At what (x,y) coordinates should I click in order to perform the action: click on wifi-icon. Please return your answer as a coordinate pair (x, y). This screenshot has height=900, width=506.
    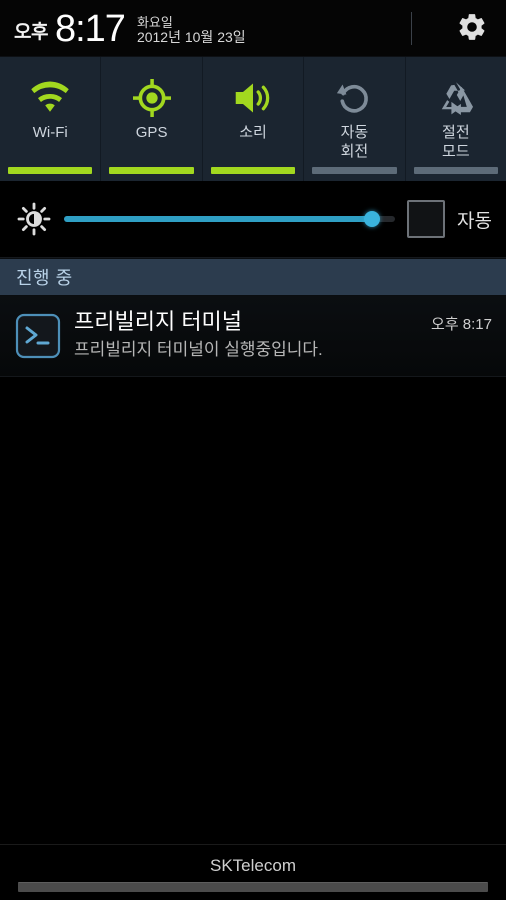
    Looking at the image, I should click on (50, 98).